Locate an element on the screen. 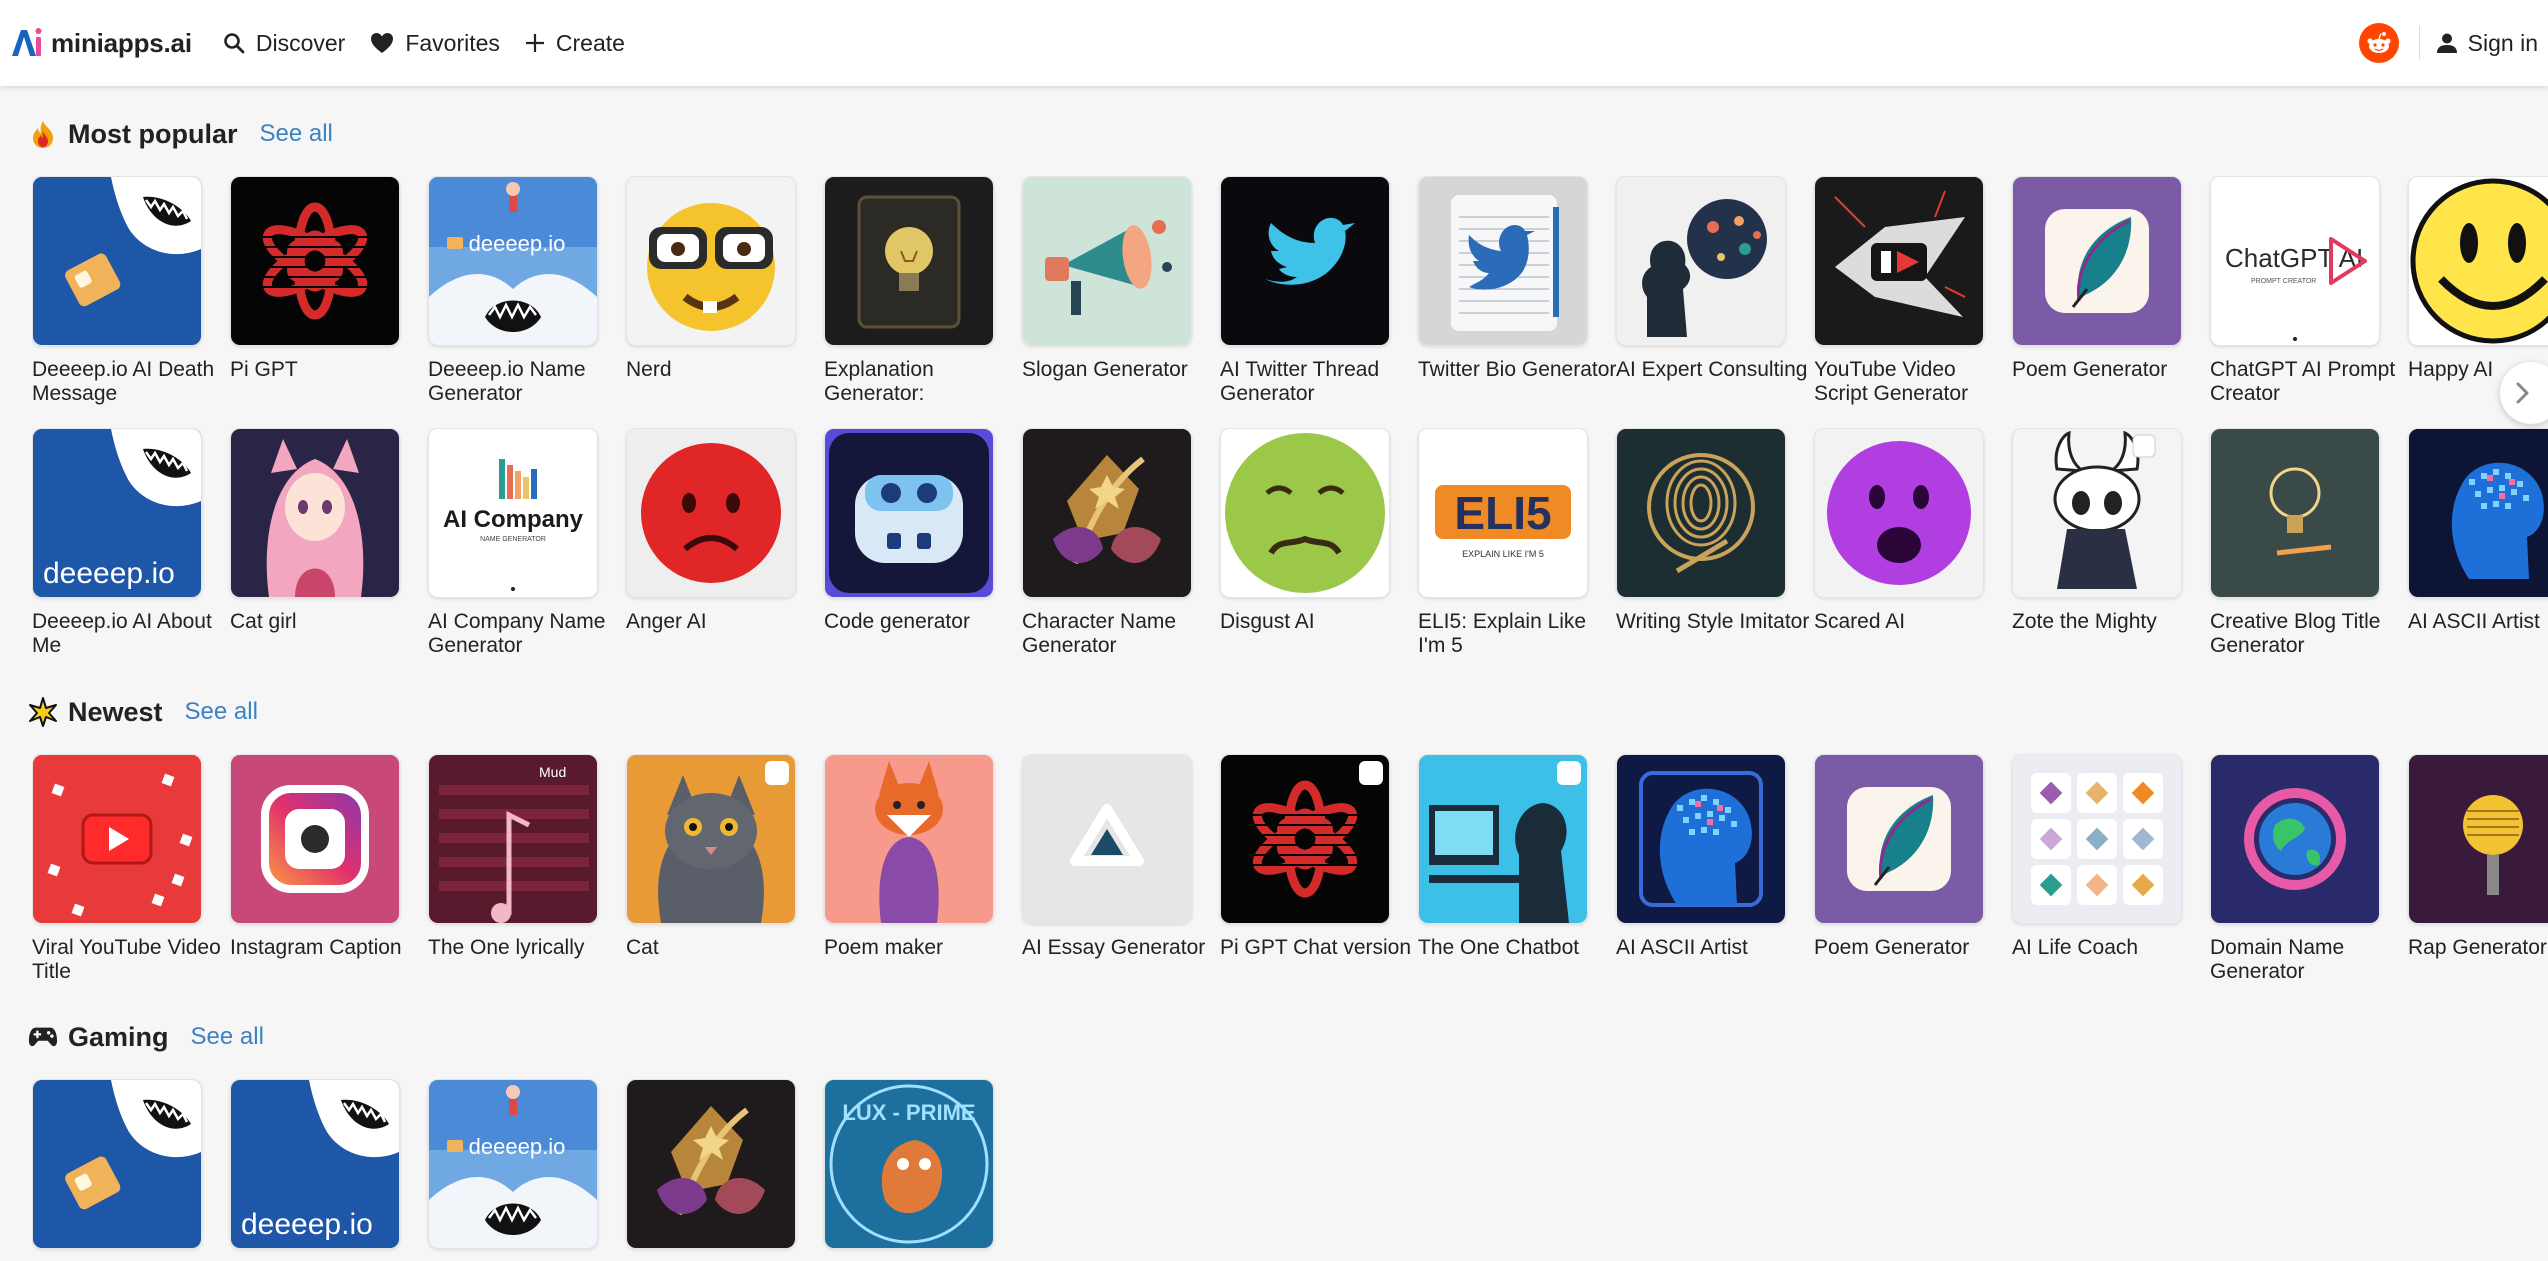 This screenshot has height=1261, width=2548. brand-logo-link: miniapps.ai is located at coordinates (100, 43).